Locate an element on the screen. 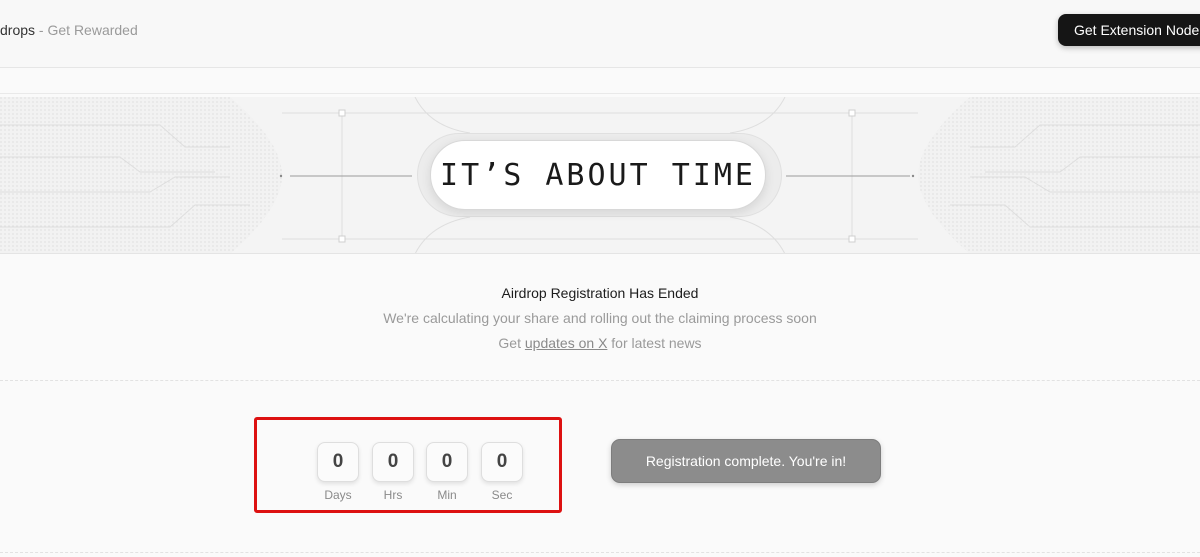  brand: drops - Get Rewarded is located at coordinates (69, 30).